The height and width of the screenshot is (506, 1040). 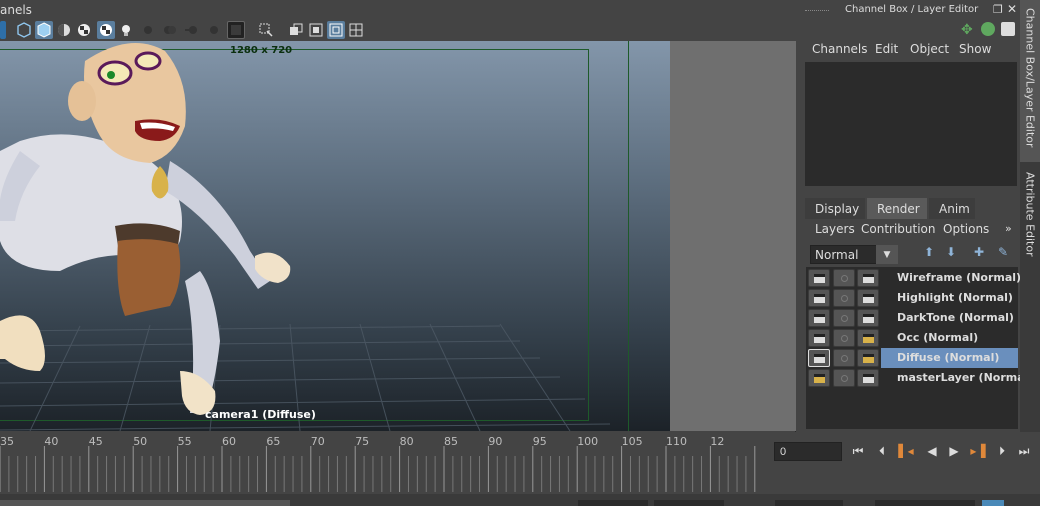 I want to click on motion-blur-icon, so click(x=192, y=30).